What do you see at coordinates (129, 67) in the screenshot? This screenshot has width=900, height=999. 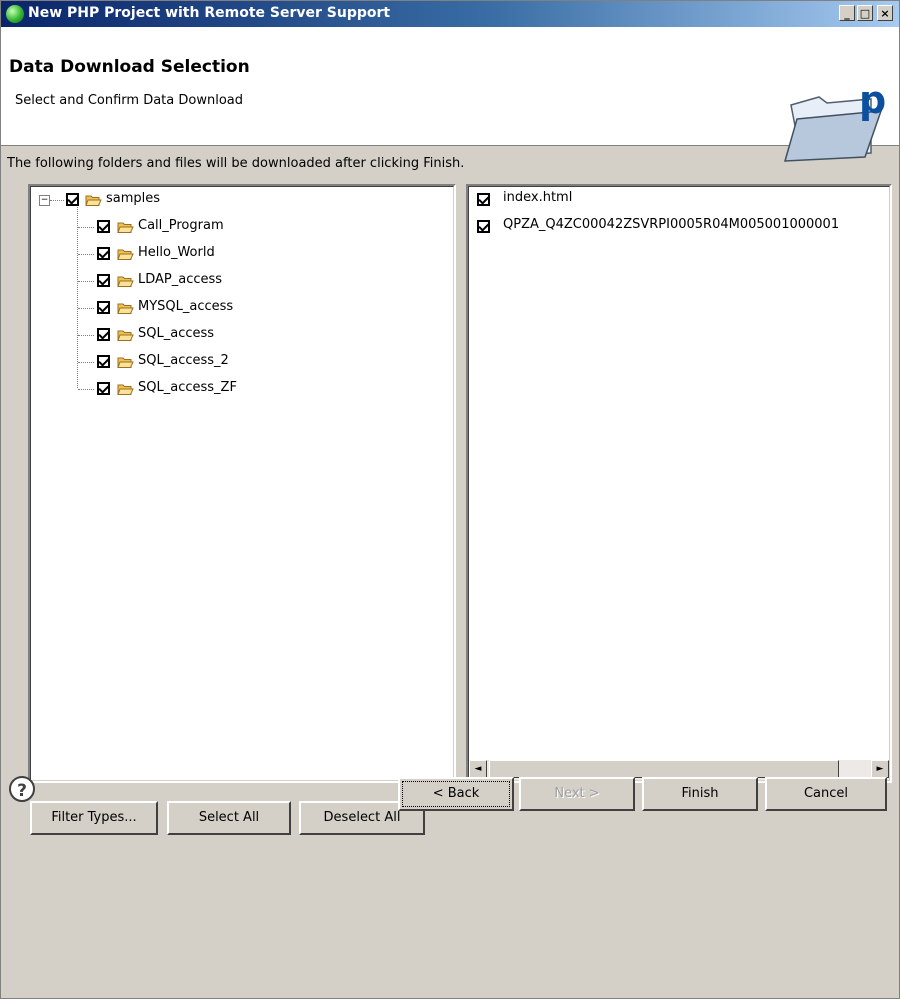 I see `page-title: Data Download Selection` at bounding box center [129, 67].